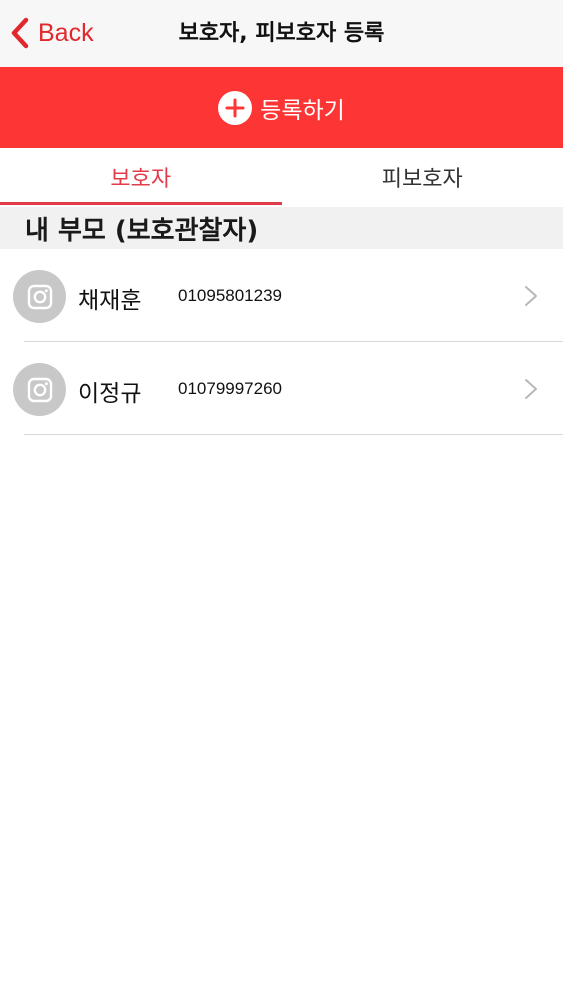 The image size is (563, 1000). I want to click on list-item: 이정규 01079997260, so click(281, 388).